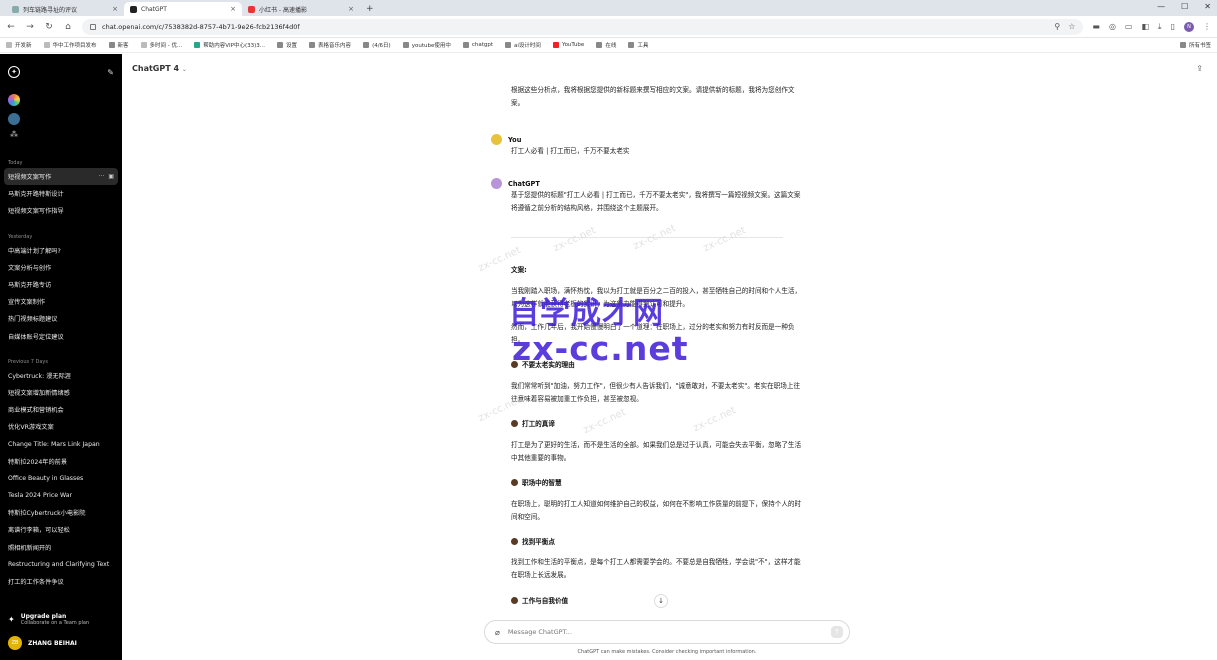 The width and height of the screenshot is (1217, 660). Describe the element at coordinates (19, 45) in the screenshot. I see `bookmark-item: 开发新` at that location.